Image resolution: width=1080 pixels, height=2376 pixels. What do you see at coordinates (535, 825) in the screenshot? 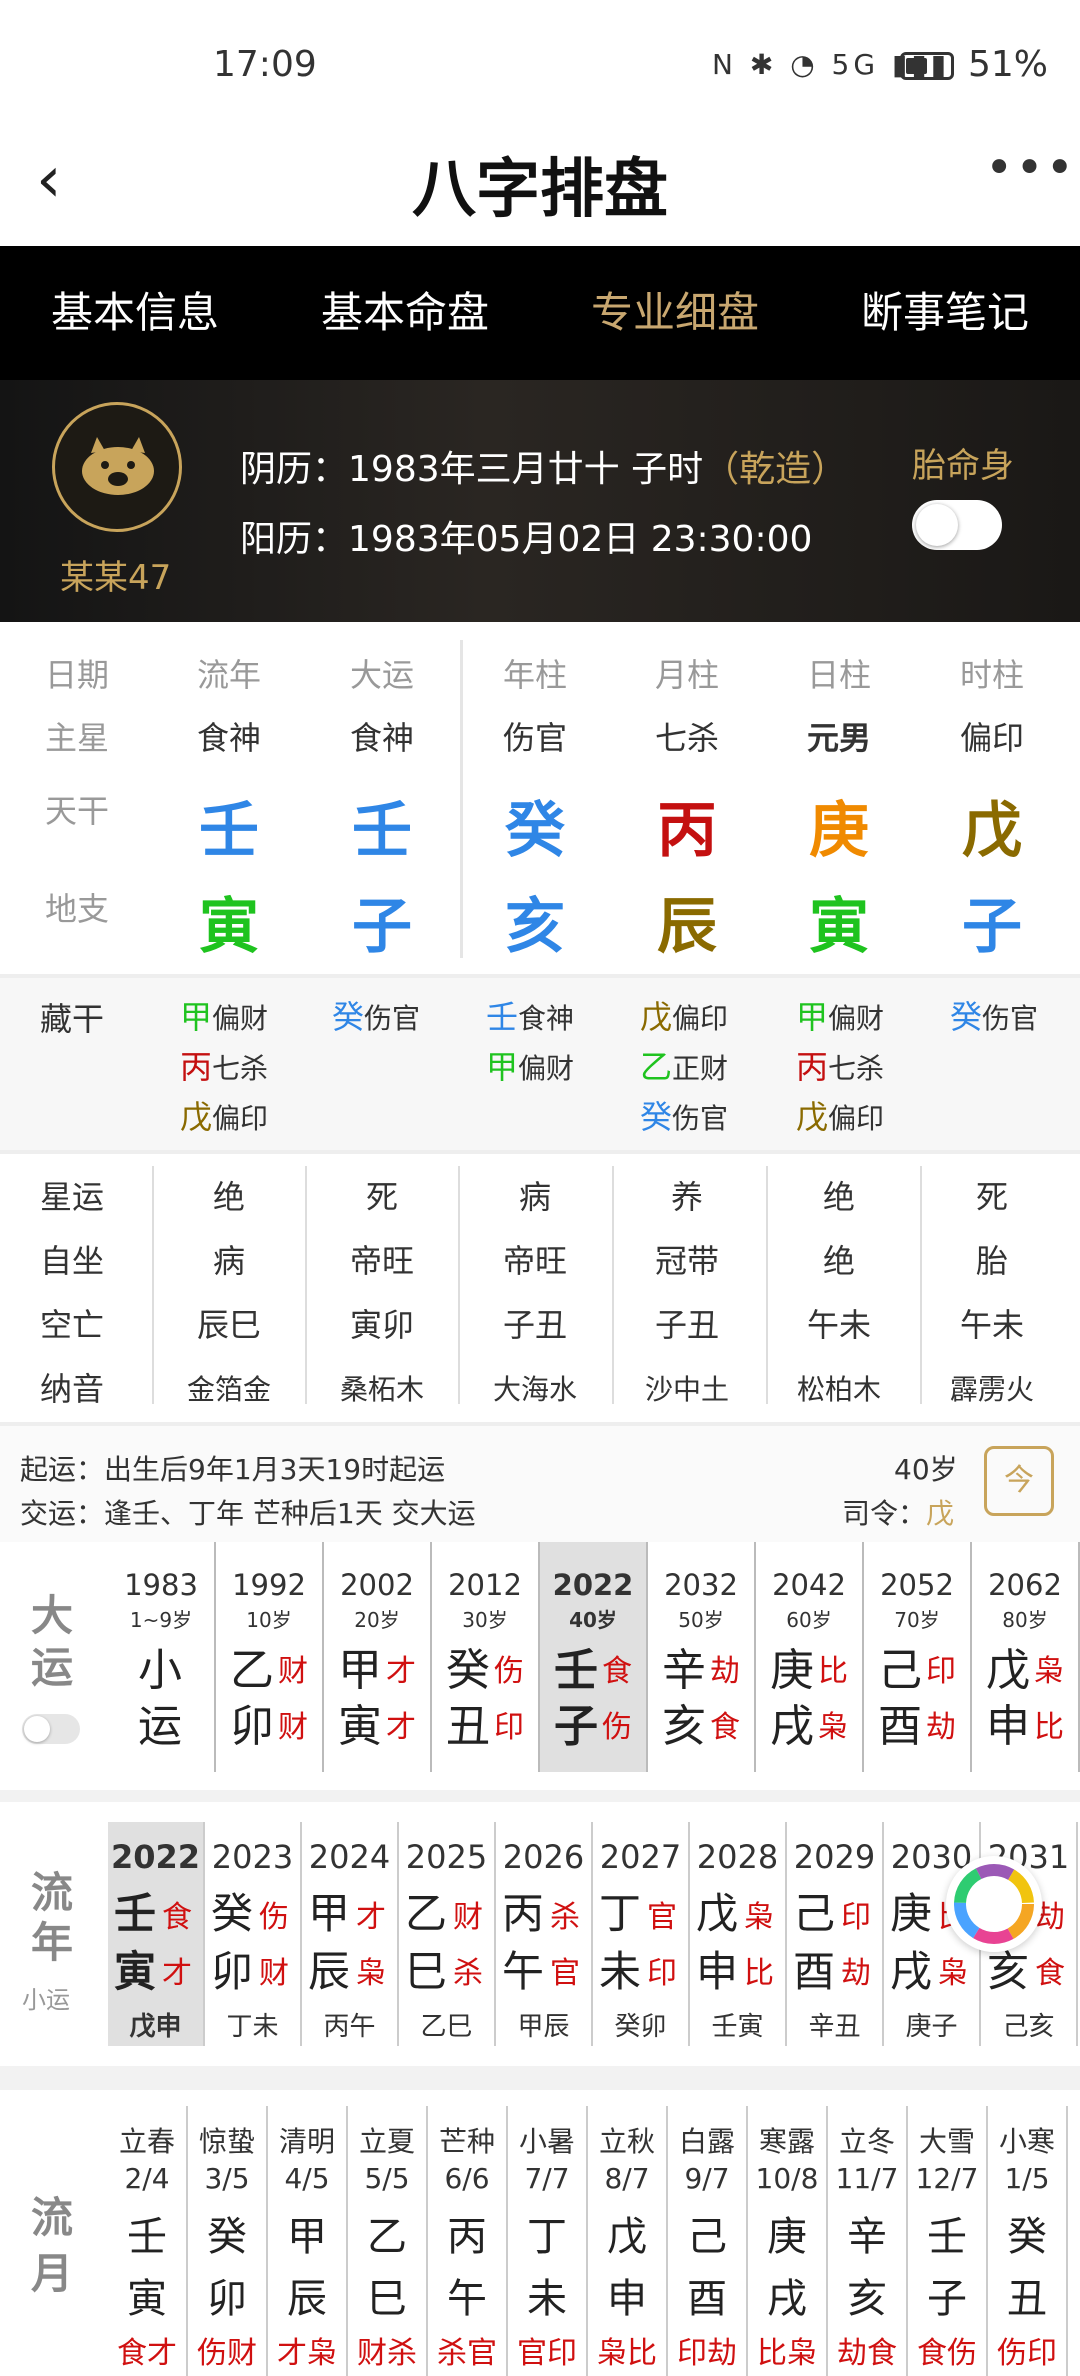
I see `tiangan-2: 癸` at bounding box center [535, 825].